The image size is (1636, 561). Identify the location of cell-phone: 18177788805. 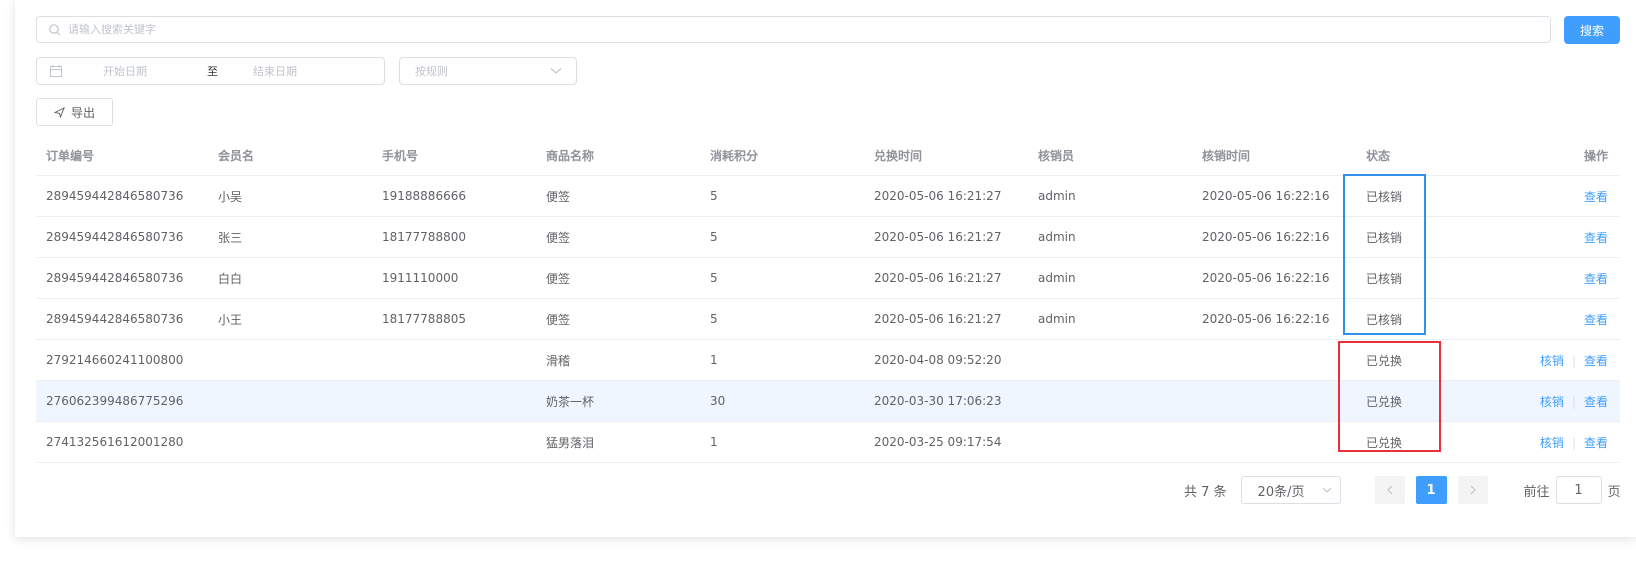
(424, 319).